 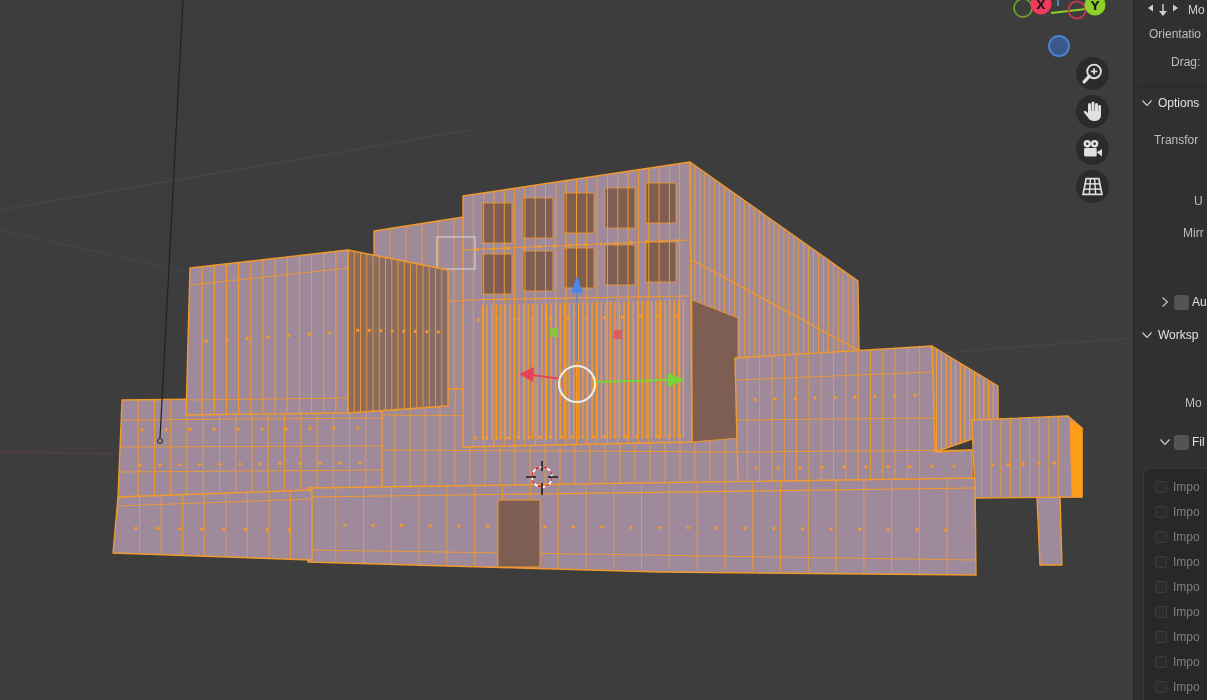 I want to click on chevron-right-icon, so click(x=1165, y=302).